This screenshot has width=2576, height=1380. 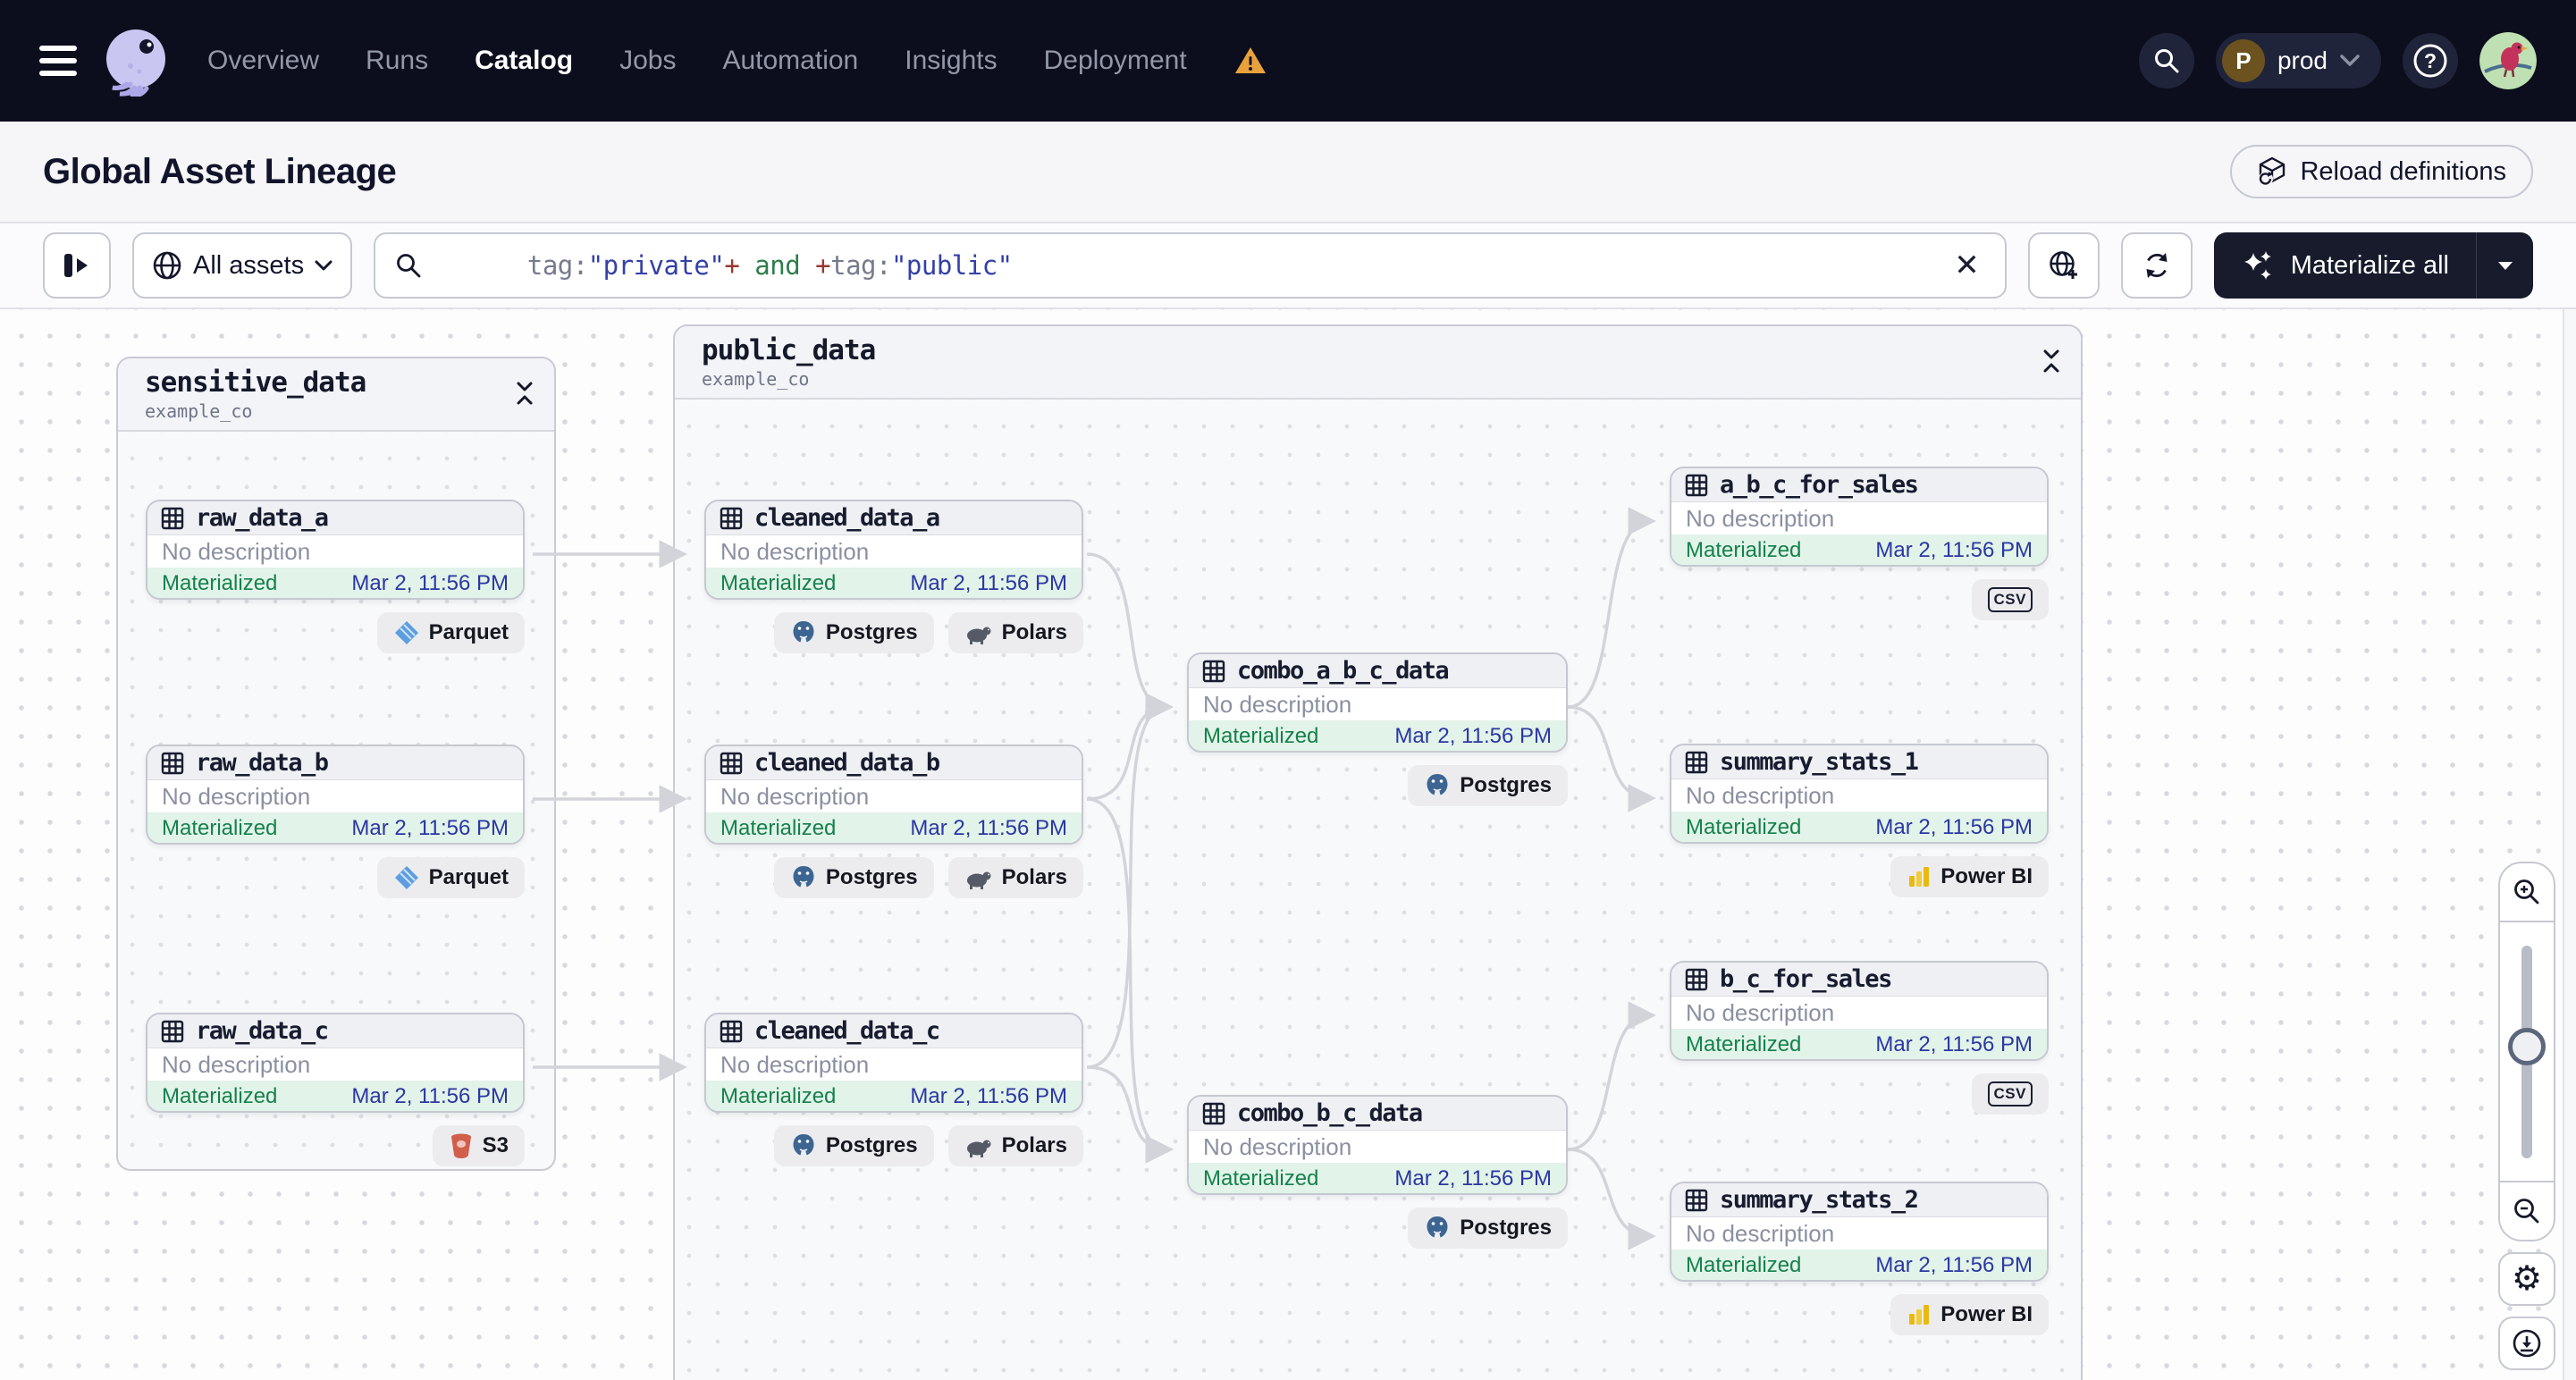 I want to click on page-header: Global Asset Lineage Reload definitions, so click(x=1288, y=172).